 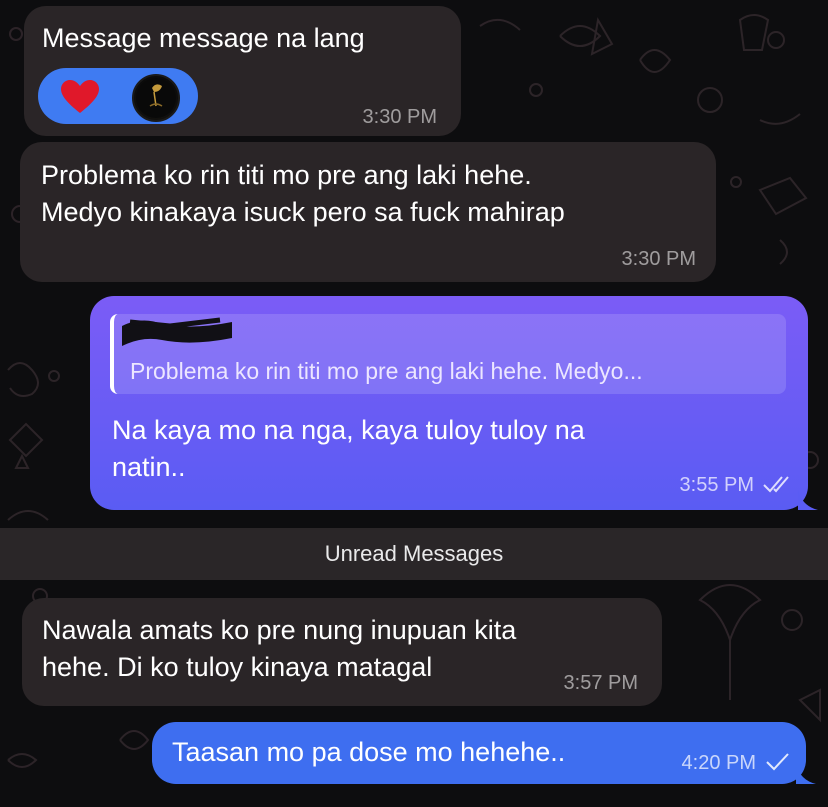 What do you see at coordinates (776, 484) in the screenshot?
I see `double-check-icon` at bounding box center [776, 484].